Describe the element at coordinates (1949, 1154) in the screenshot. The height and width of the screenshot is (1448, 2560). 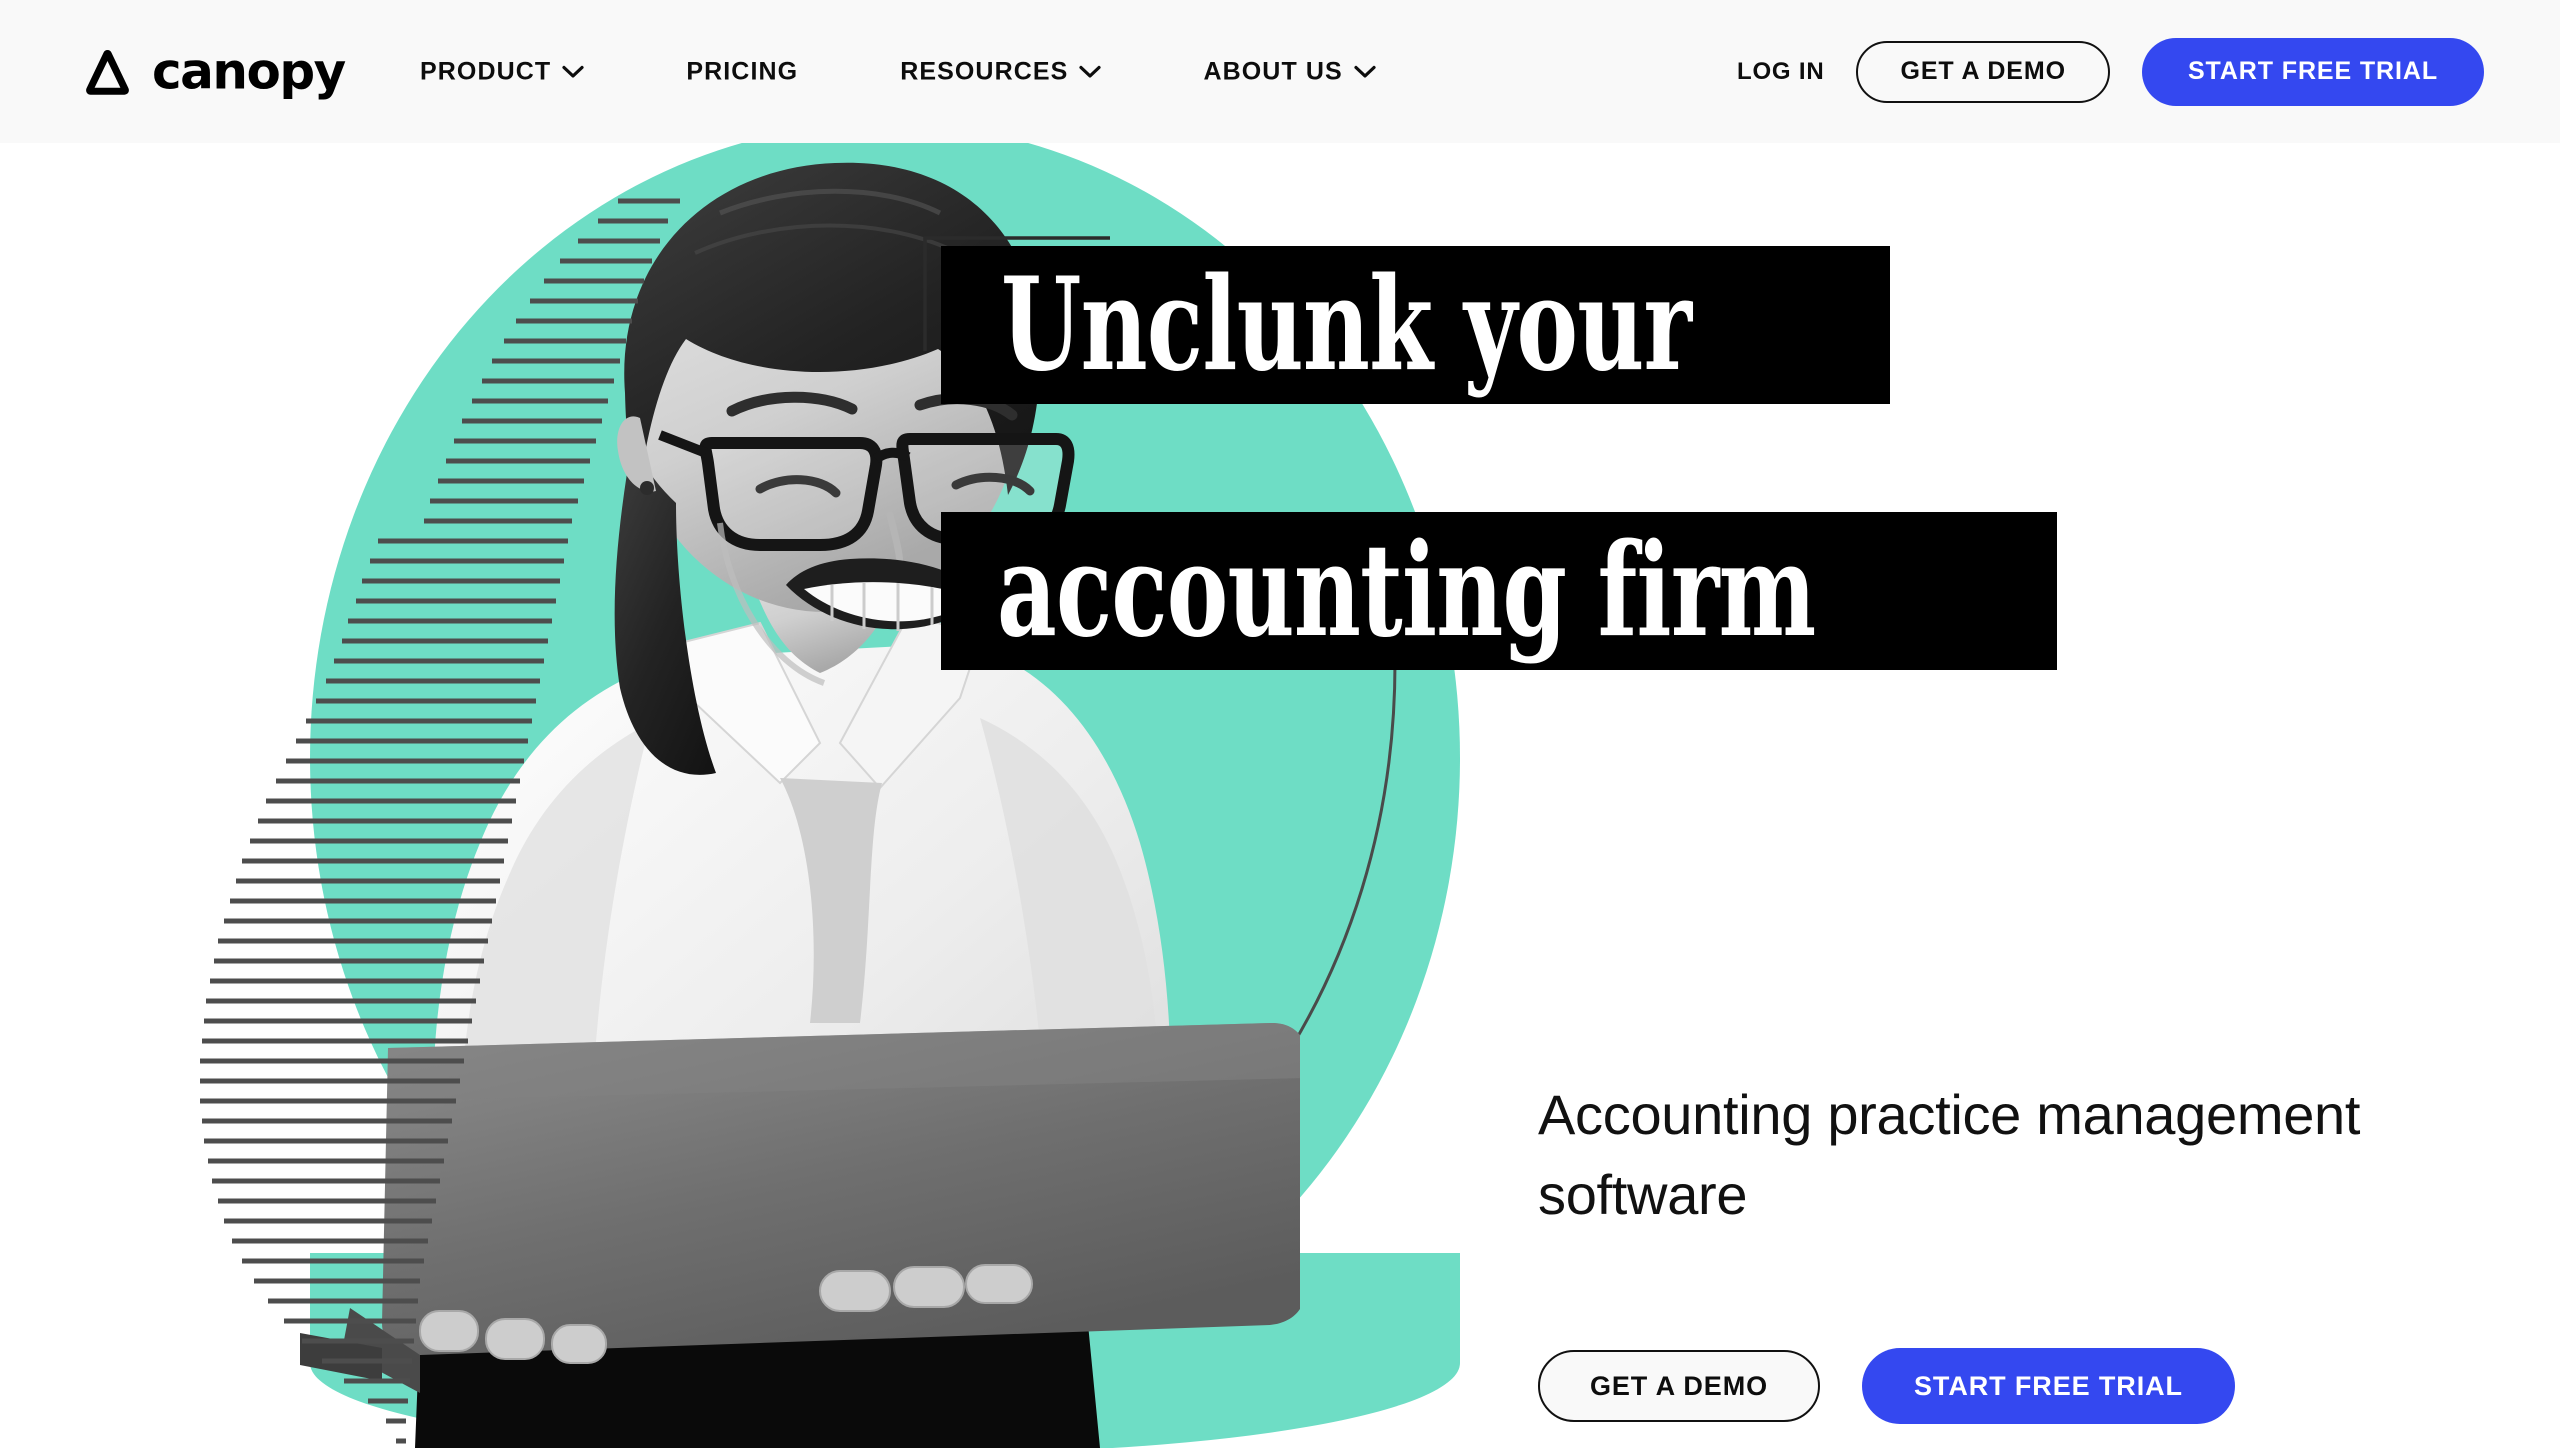
I see `hero-subheading: Accounting practice management software` at that location.